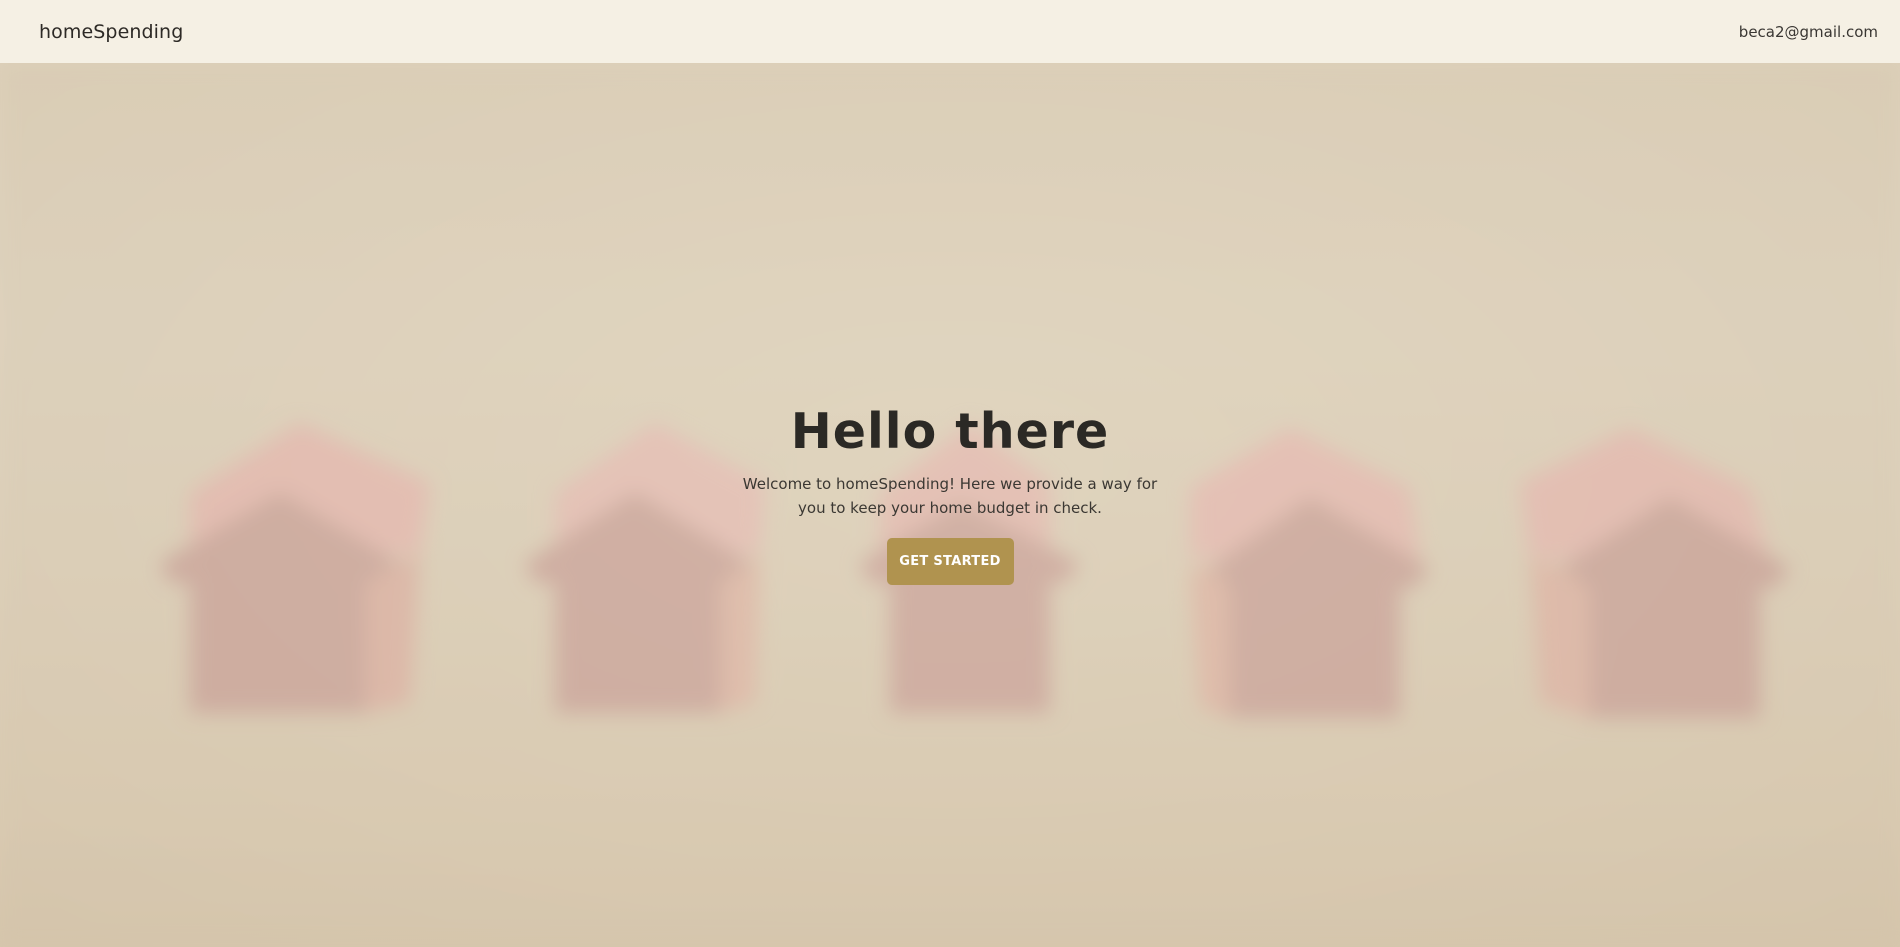  What do you see at coordinates (950, 561) in the screenshot?
I see `get-started-button: GET STARTED` at bounding box center [950, 561].